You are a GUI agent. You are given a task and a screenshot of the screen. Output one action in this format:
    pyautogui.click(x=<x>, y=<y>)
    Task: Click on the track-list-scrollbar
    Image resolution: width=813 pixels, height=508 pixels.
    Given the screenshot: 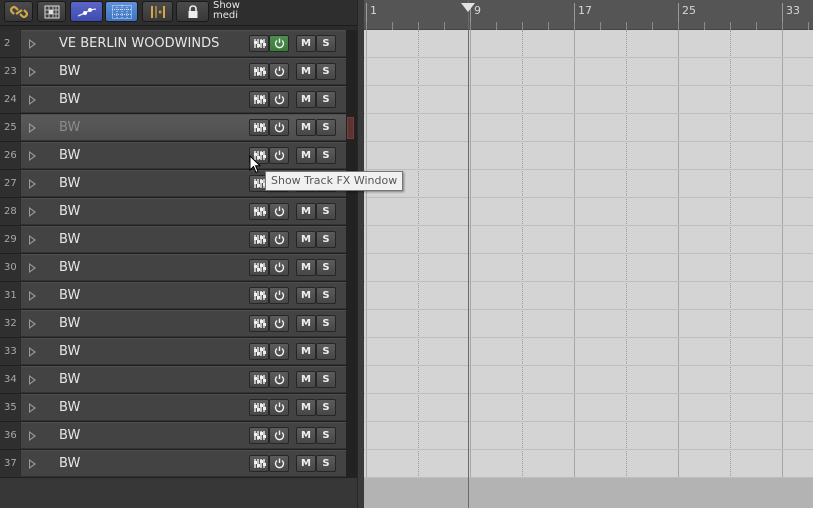 What is the action you would take?
    pyautogui.click(x=351, y=254)
    